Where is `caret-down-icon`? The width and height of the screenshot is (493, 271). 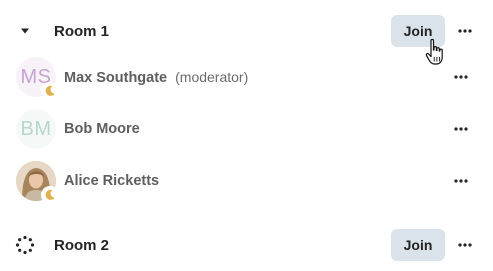 caret-down-icon is located at coordinates (25, 31).